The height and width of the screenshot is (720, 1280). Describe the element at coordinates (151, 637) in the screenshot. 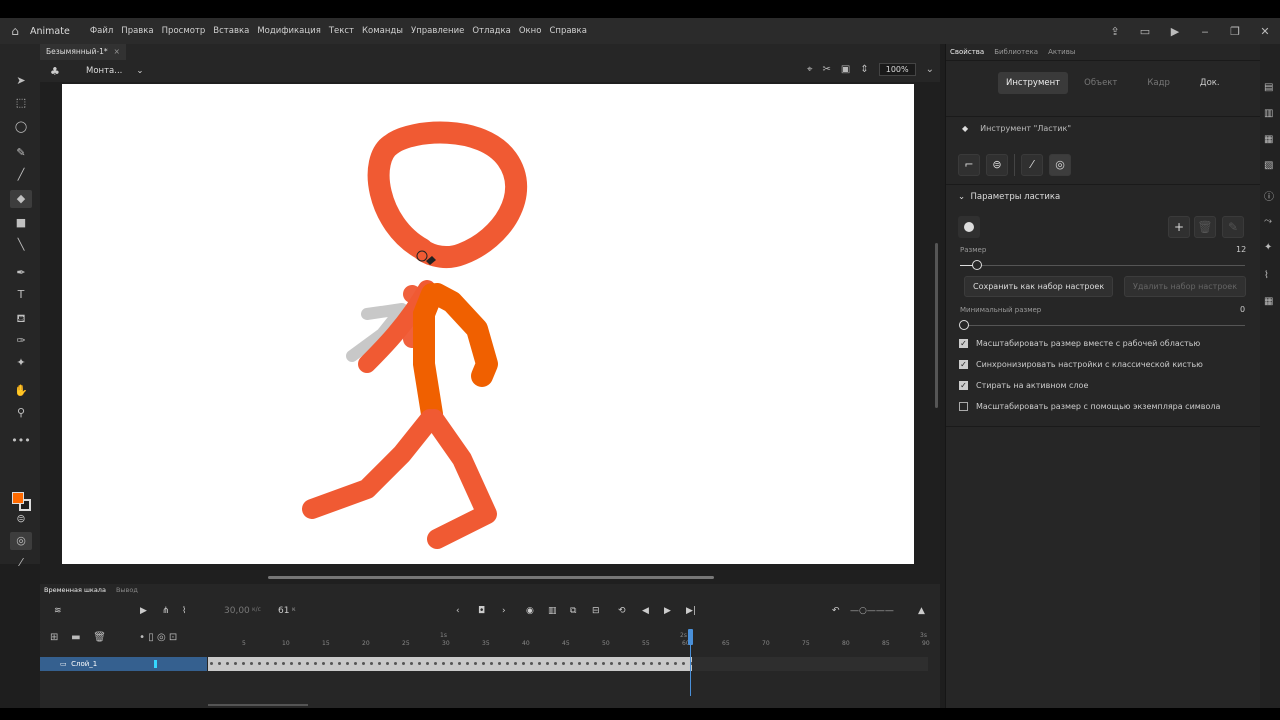

I see `outline-icon: ▯` at that location.